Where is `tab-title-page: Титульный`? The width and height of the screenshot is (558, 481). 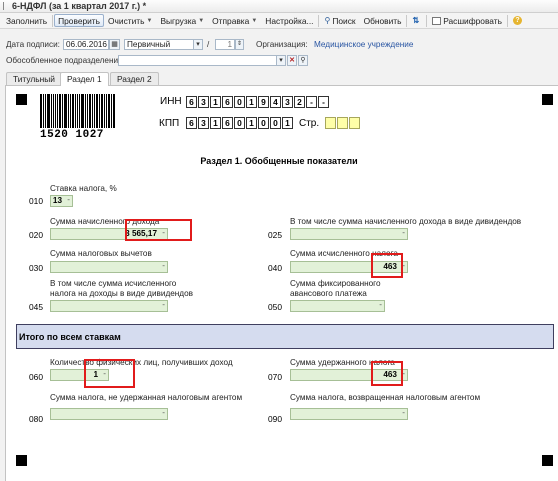 tab-title-page: Титульный is located at coordinates (34, 78).